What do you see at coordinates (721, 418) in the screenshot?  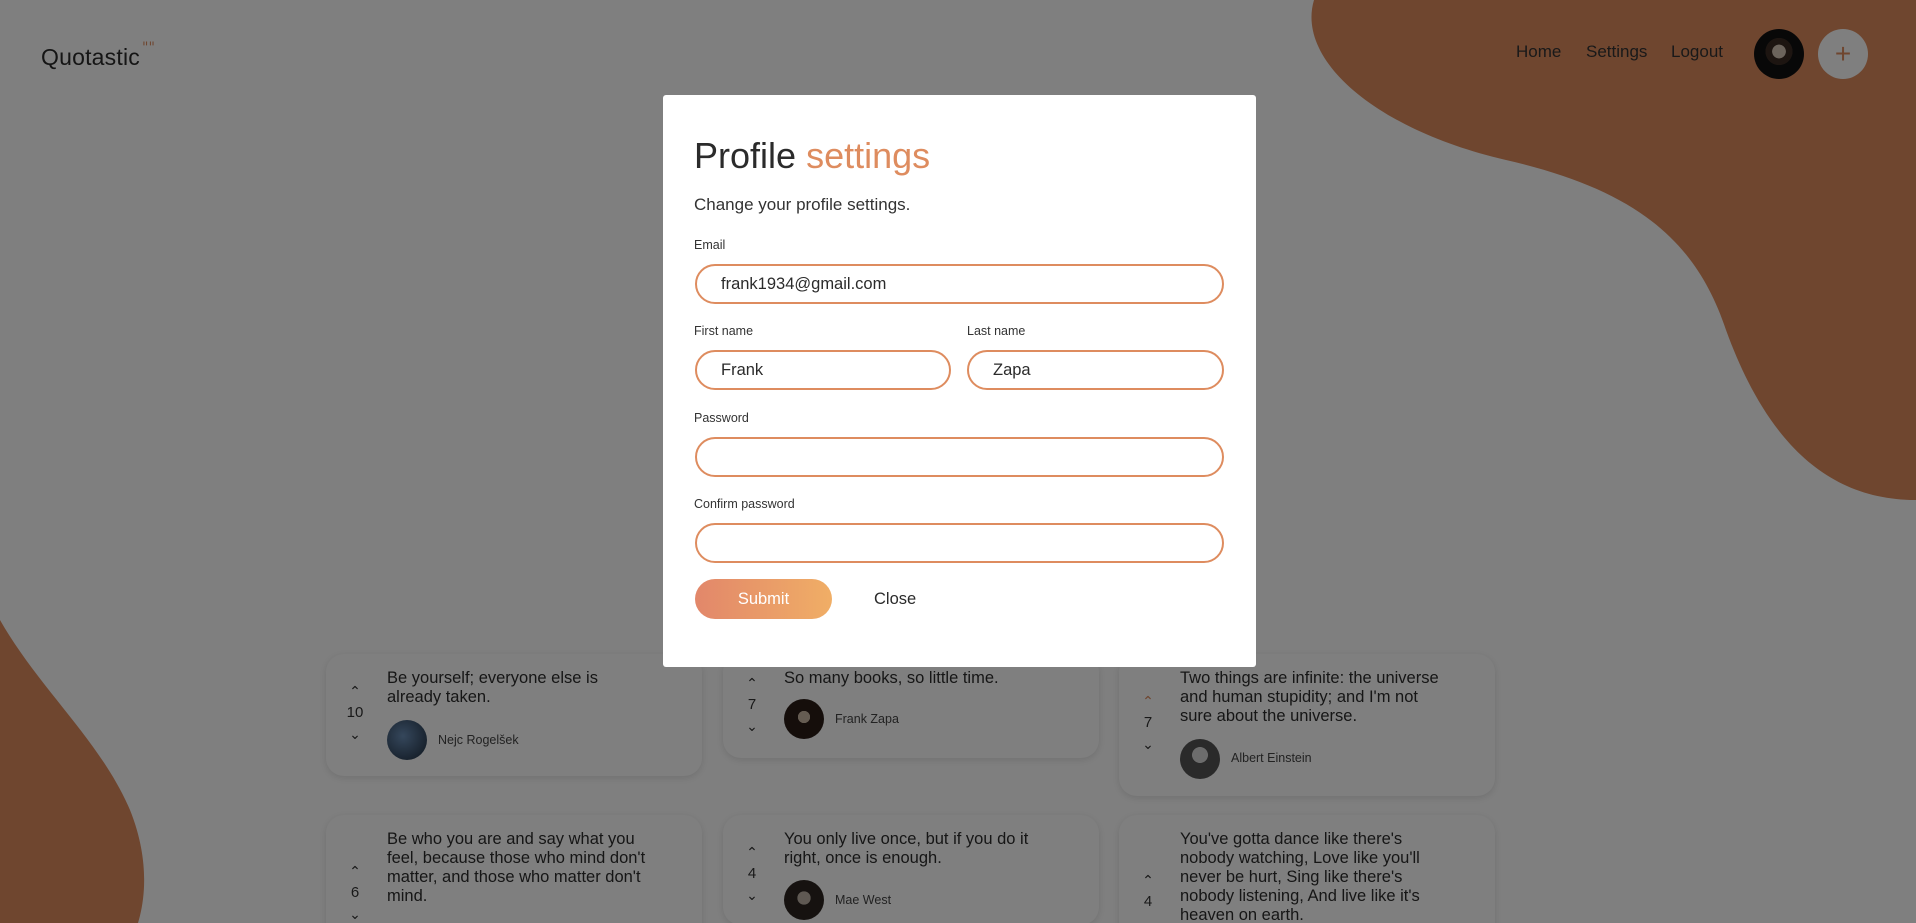 I see `password-label: Password` at bounding box center [721, 418].